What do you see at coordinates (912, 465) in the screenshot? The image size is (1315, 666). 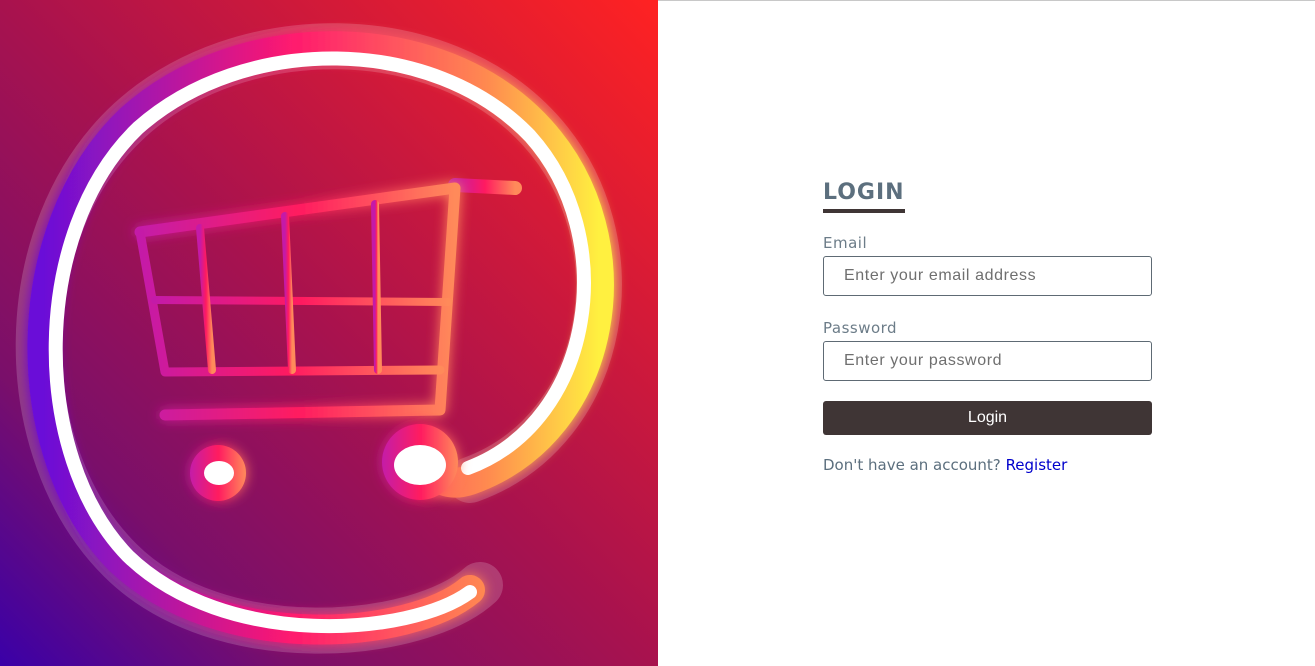 I see `register-prompt-text: Don't have an account?` at bounding box center [912, 465].